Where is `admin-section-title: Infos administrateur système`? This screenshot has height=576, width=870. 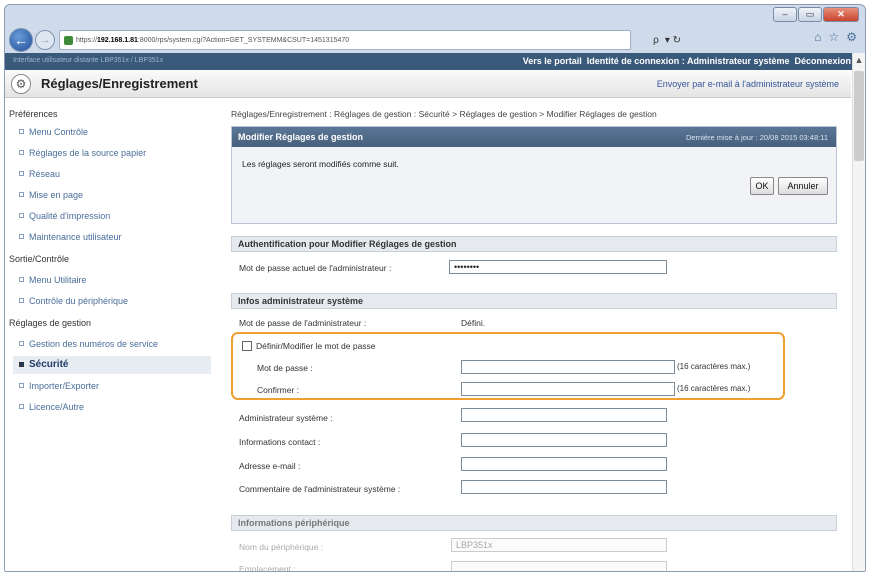
admin-section-title: Infos administrateur système is located at coordinates (534, 301).